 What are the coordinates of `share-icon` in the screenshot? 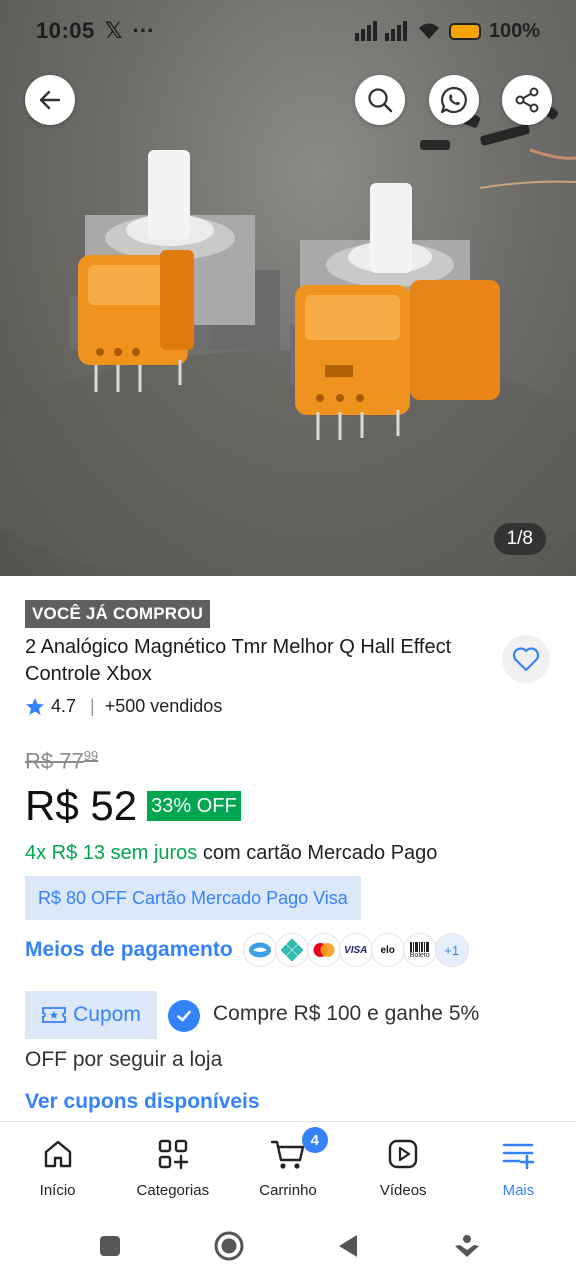 It's located at (527, 100).